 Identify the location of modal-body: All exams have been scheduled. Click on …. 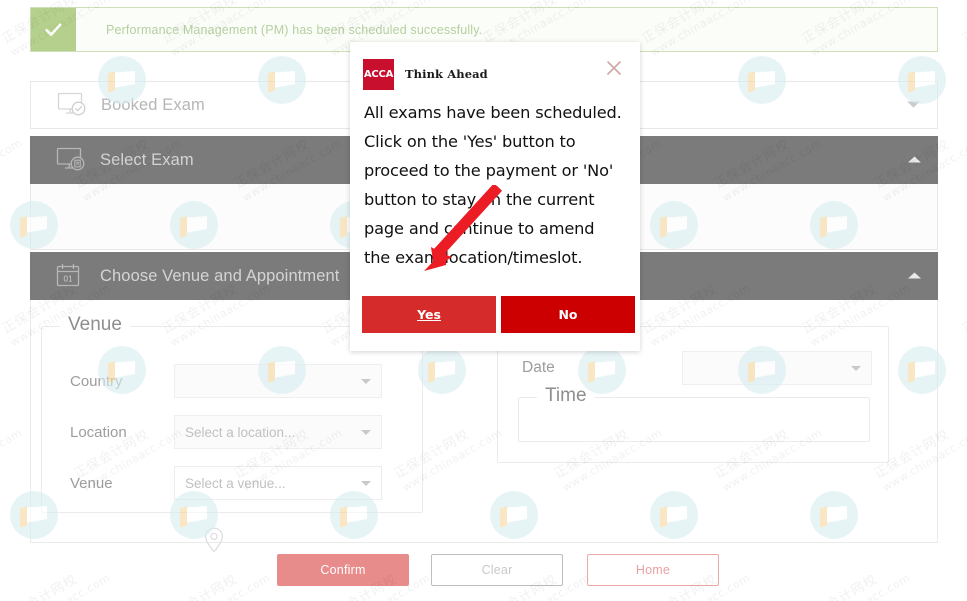
(495, 183).